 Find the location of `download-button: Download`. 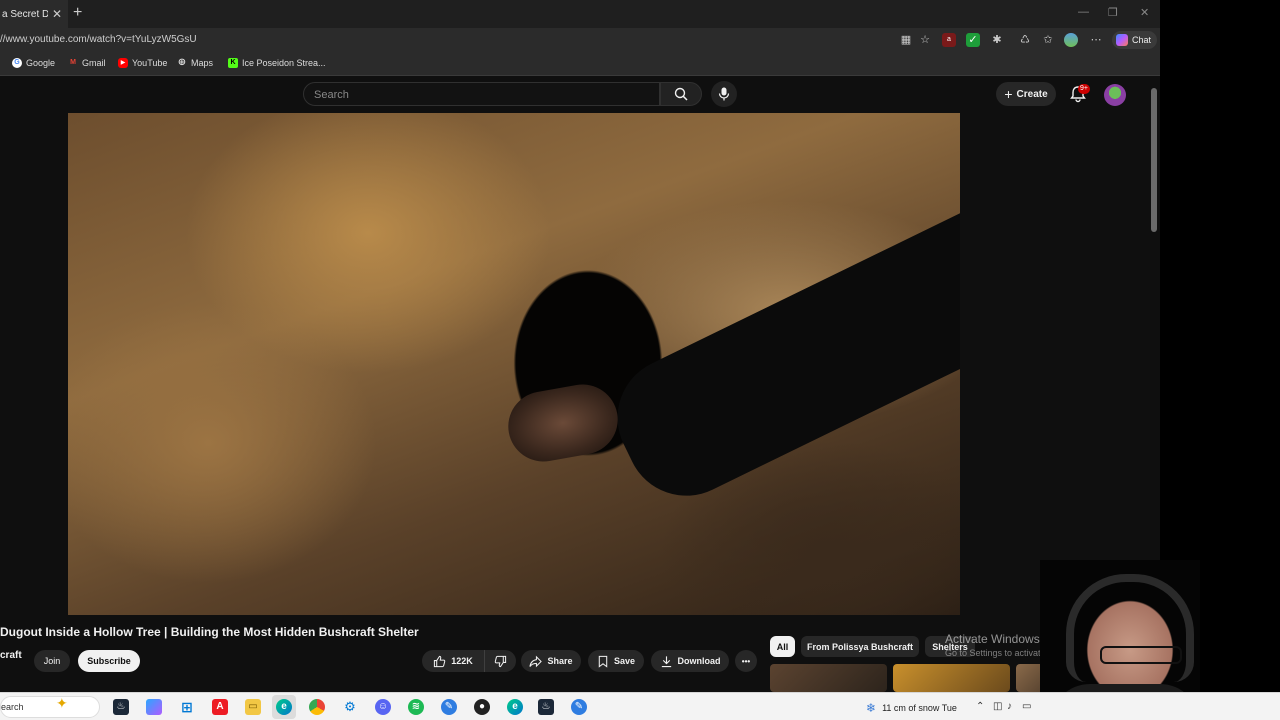

download-button: Download is located at coordinates (690, 661).